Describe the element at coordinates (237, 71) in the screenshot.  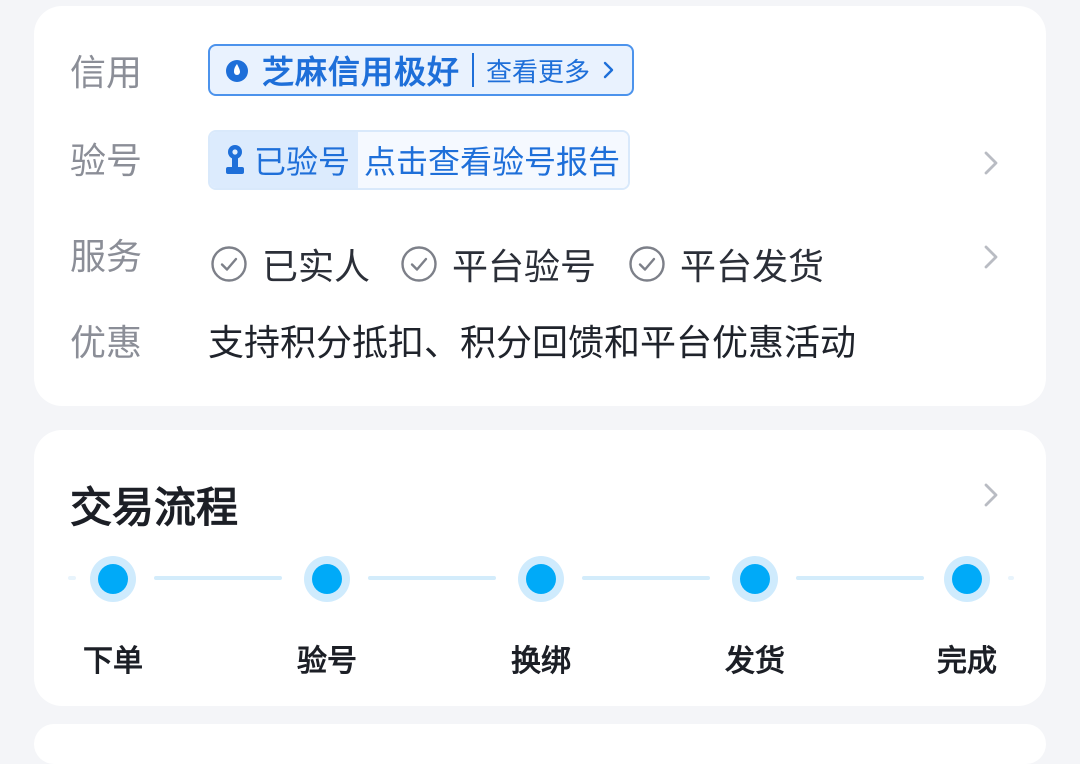
I see `sesame-drop-icon` at that location.